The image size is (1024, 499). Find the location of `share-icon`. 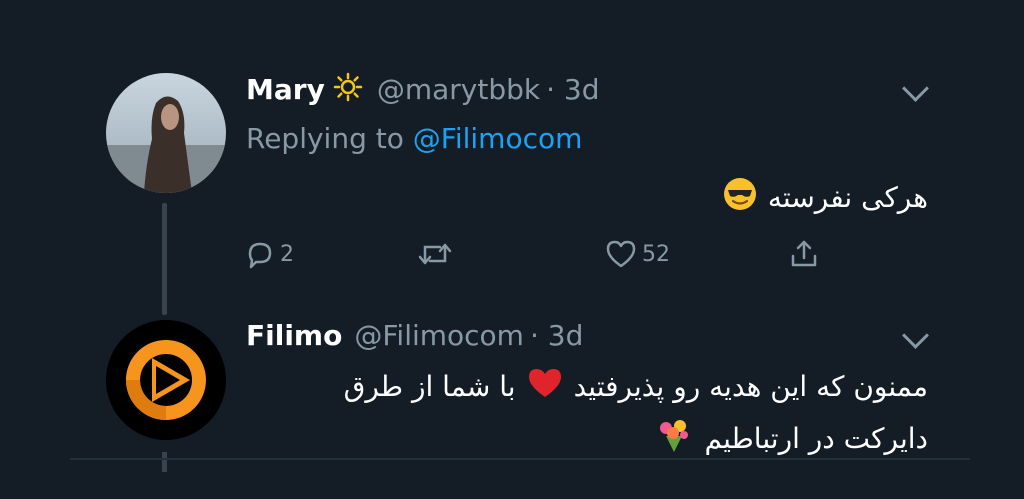

share-icon is located at coordinates (804, 253).